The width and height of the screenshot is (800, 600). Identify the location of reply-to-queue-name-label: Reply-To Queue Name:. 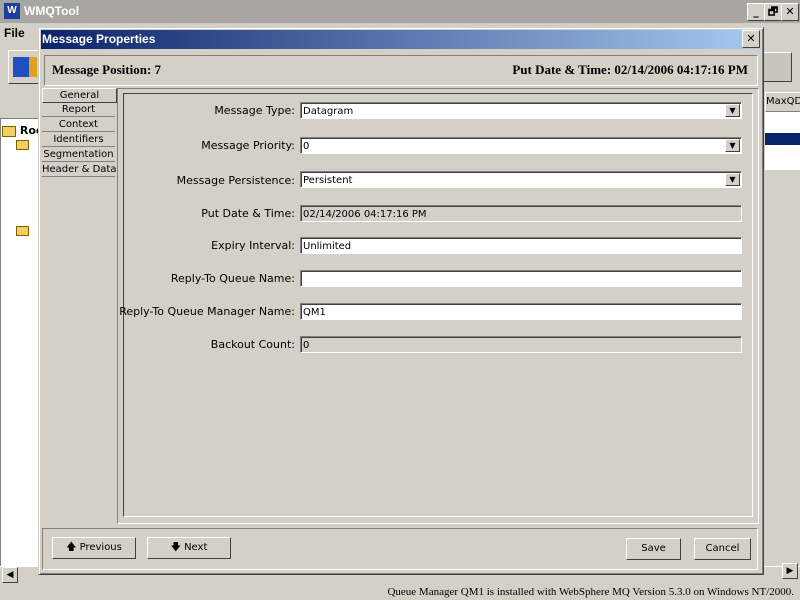
(232, 278).